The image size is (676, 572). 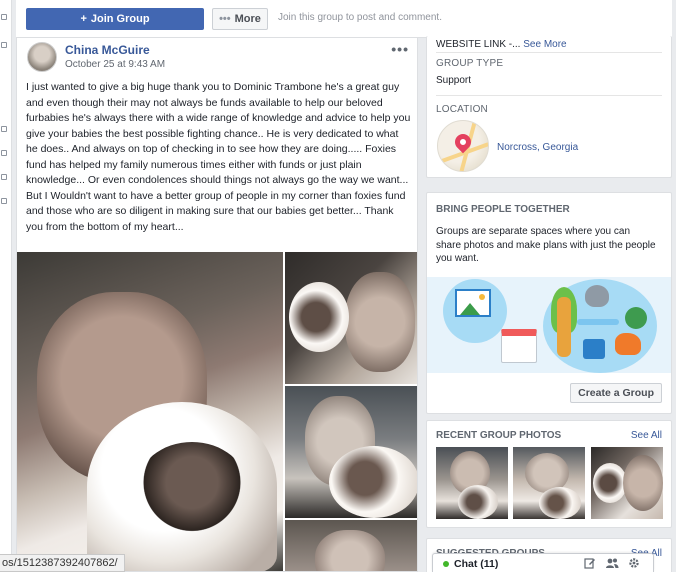 What do you see at coordinates (598, 322) in the screenshot?
I see `table-icon` at bounding box center [598, 322].